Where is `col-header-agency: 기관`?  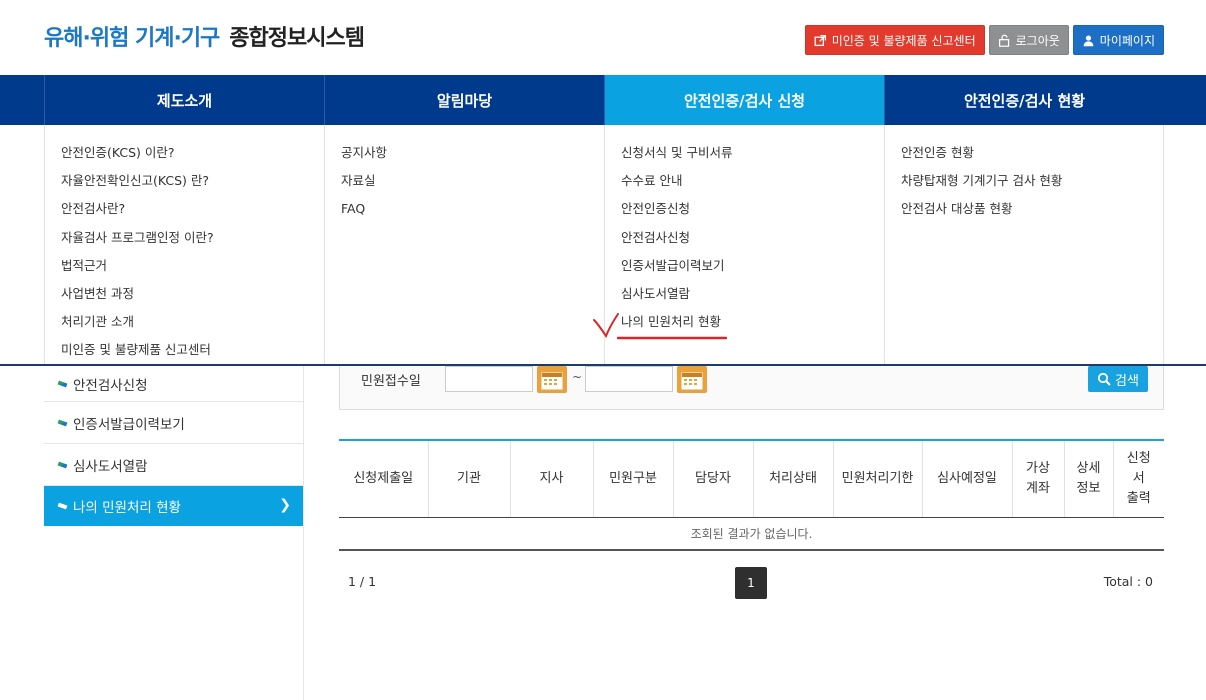 col-header-agency: 기관 is located at coordinates (469, 479).